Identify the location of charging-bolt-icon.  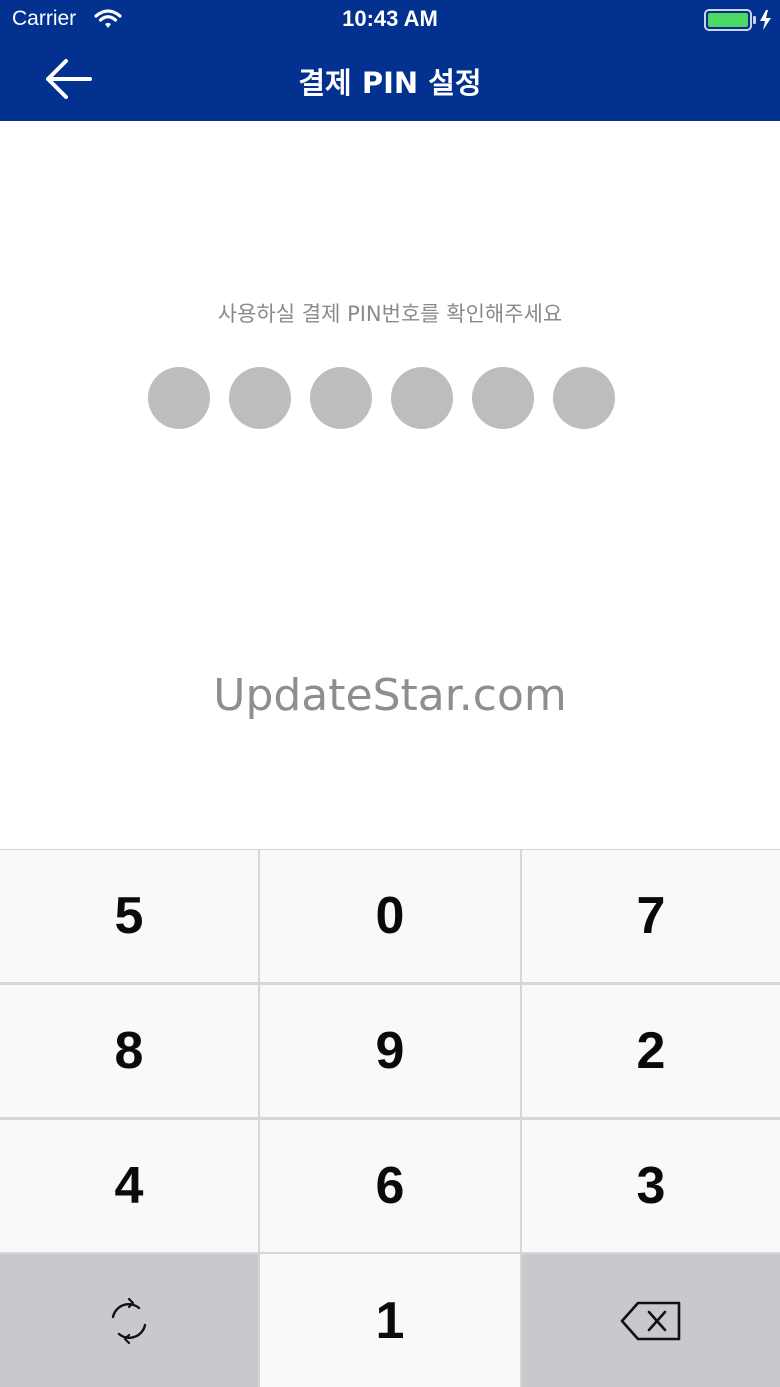
(765, 20).